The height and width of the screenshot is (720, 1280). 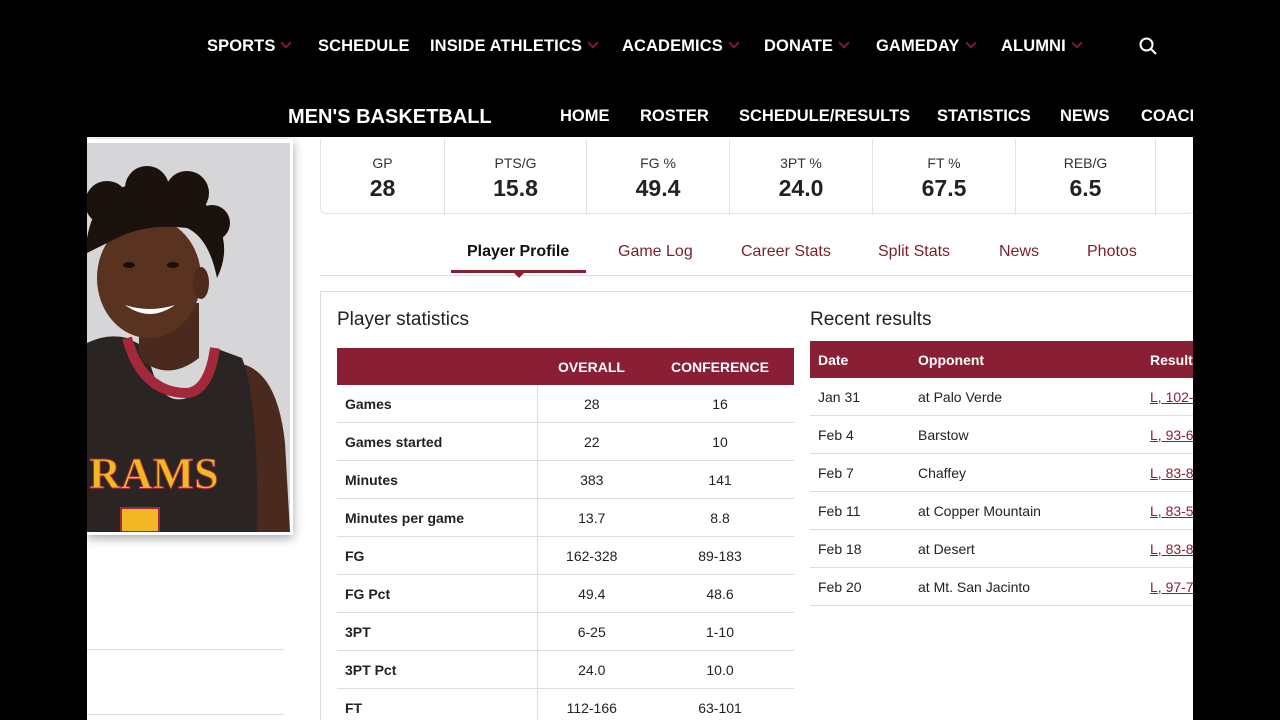 What do you see at coordinates (720, 669) in the screenshot?
I see `conference-cell: 10.0` at bounding box center [720, 669].